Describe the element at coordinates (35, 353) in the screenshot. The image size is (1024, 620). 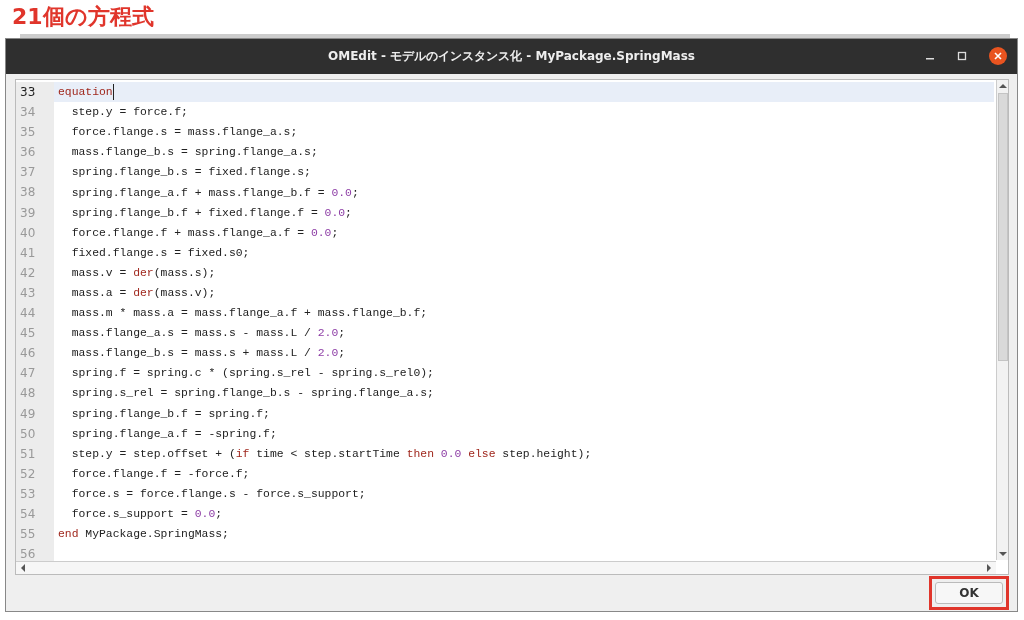
I see `line-number: 46` at that location.